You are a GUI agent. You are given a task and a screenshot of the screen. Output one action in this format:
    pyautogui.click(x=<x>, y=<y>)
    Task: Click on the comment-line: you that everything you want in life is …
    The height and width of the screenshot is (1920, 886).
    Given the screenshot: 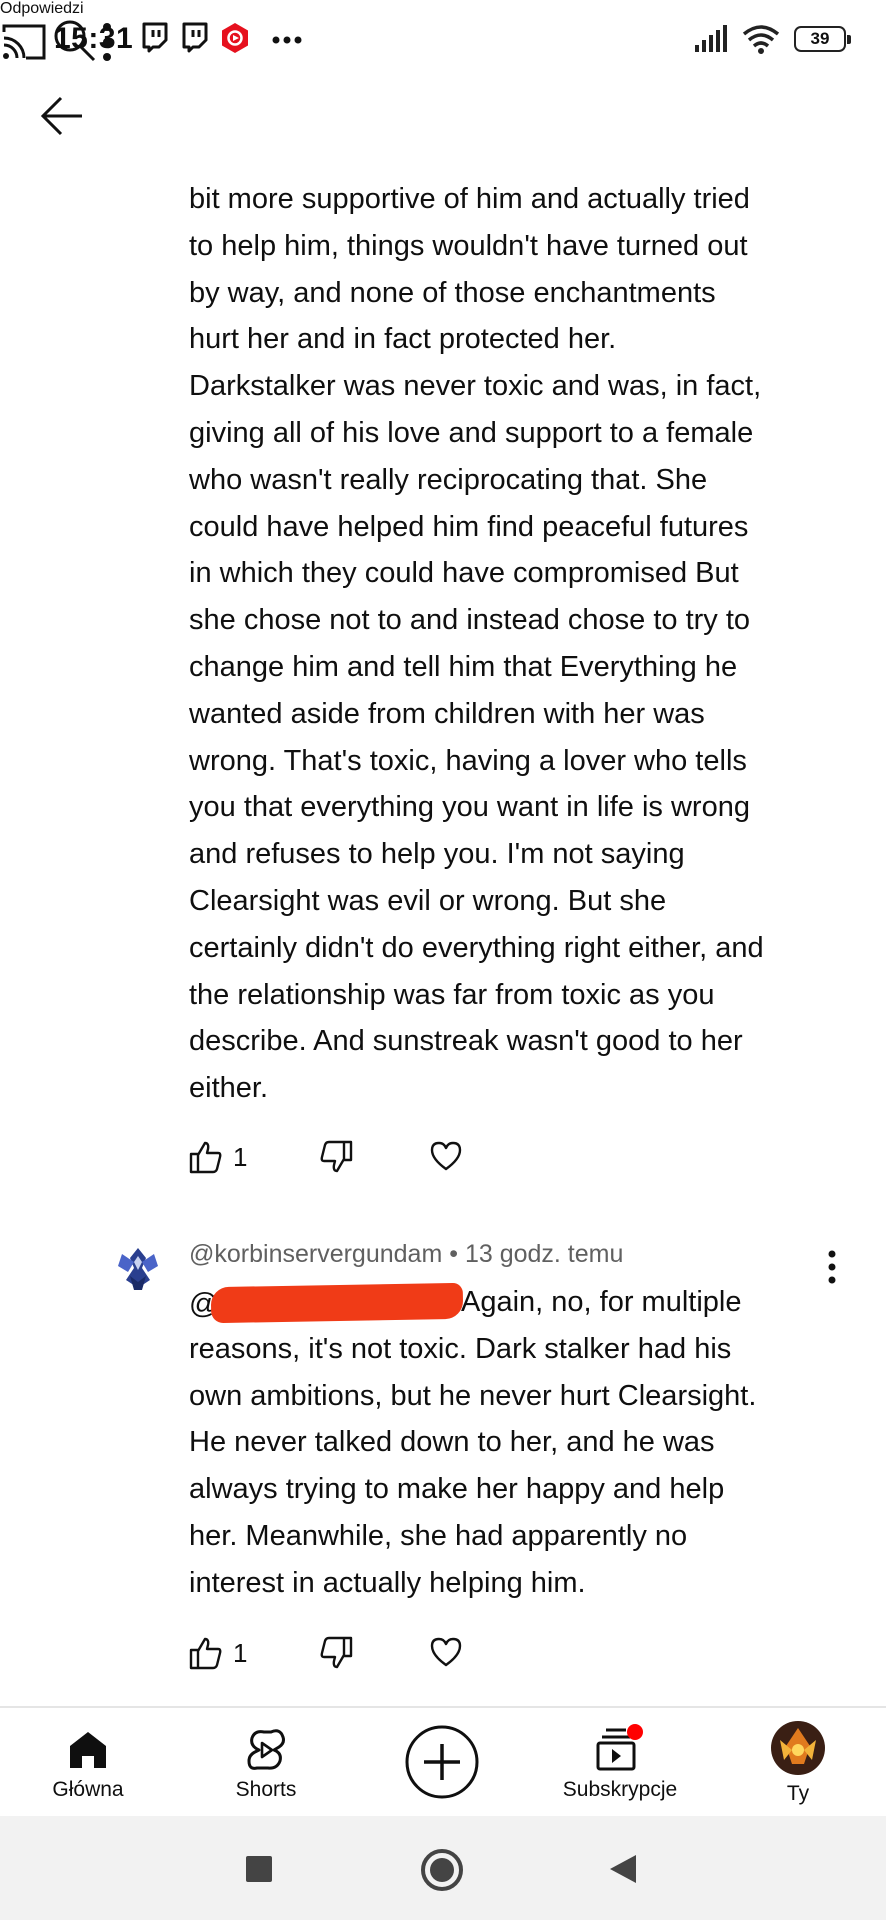 What is the action you would take?
    pyautogui.click(x=469, y=807)
    